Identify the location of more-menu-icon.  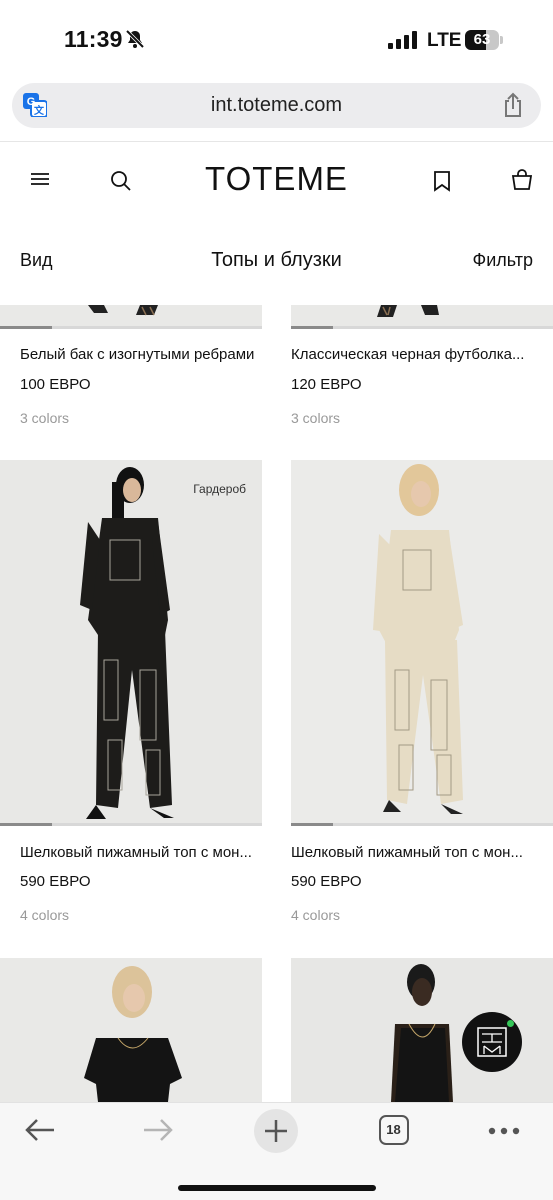
(504, 1131).